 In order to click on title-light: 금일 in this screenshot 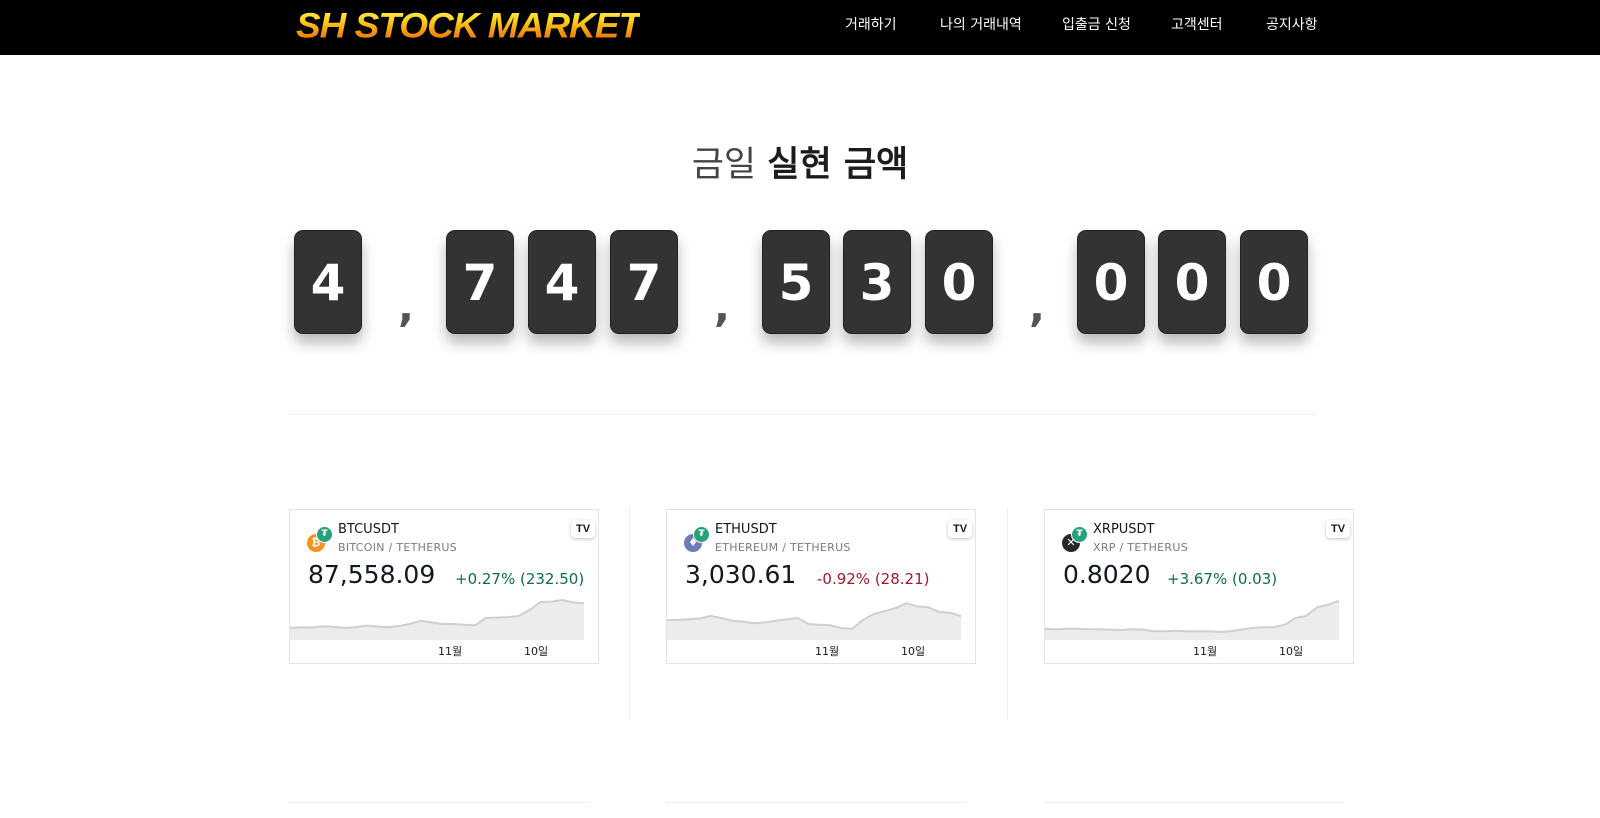, I will do `click(724, 165)`.